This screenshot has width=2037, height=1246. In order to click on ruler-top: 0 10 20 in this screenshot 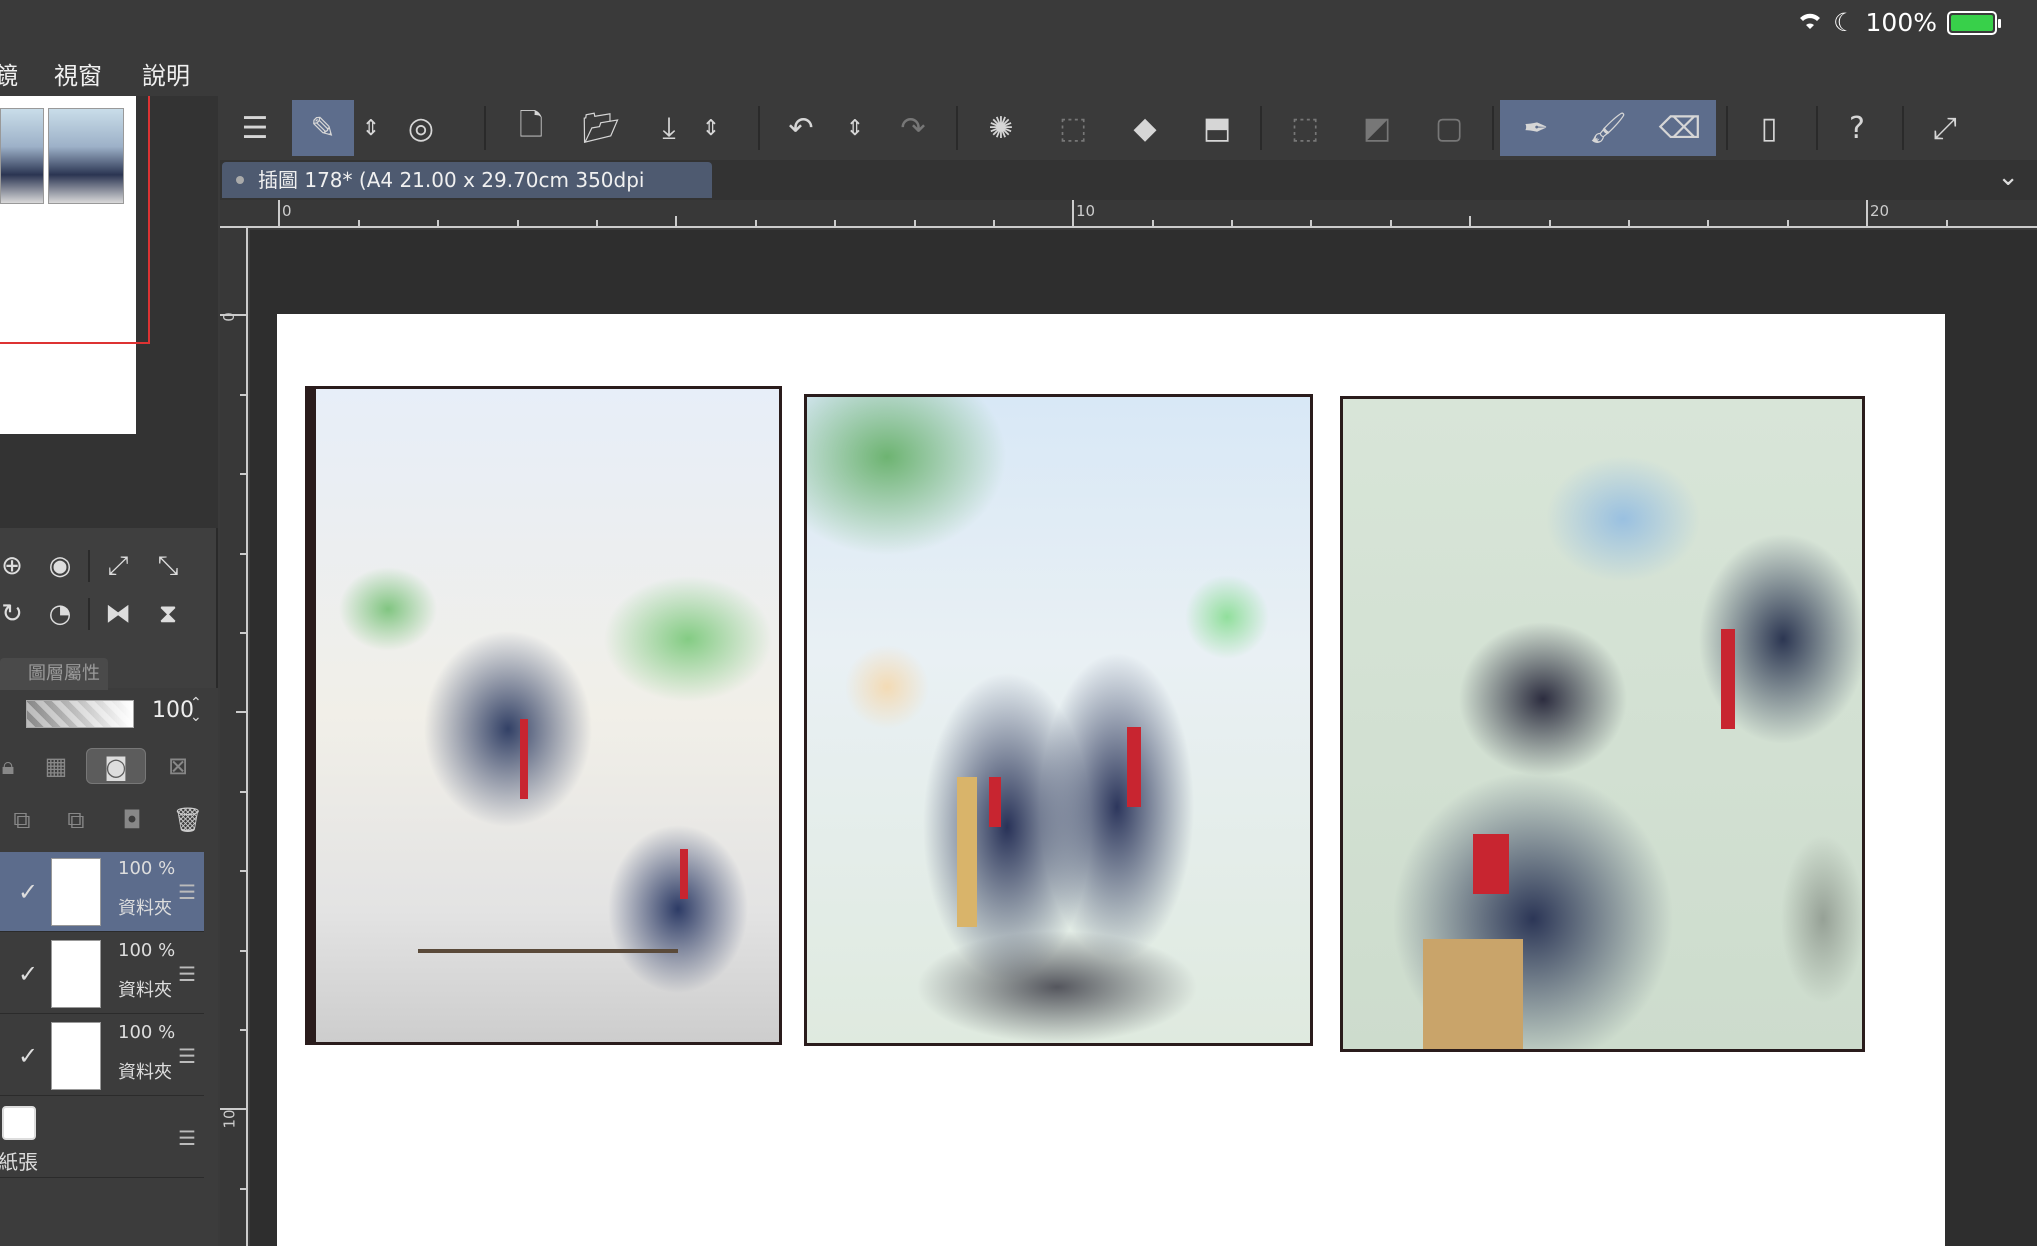, I will do `click(1128, 214)`.